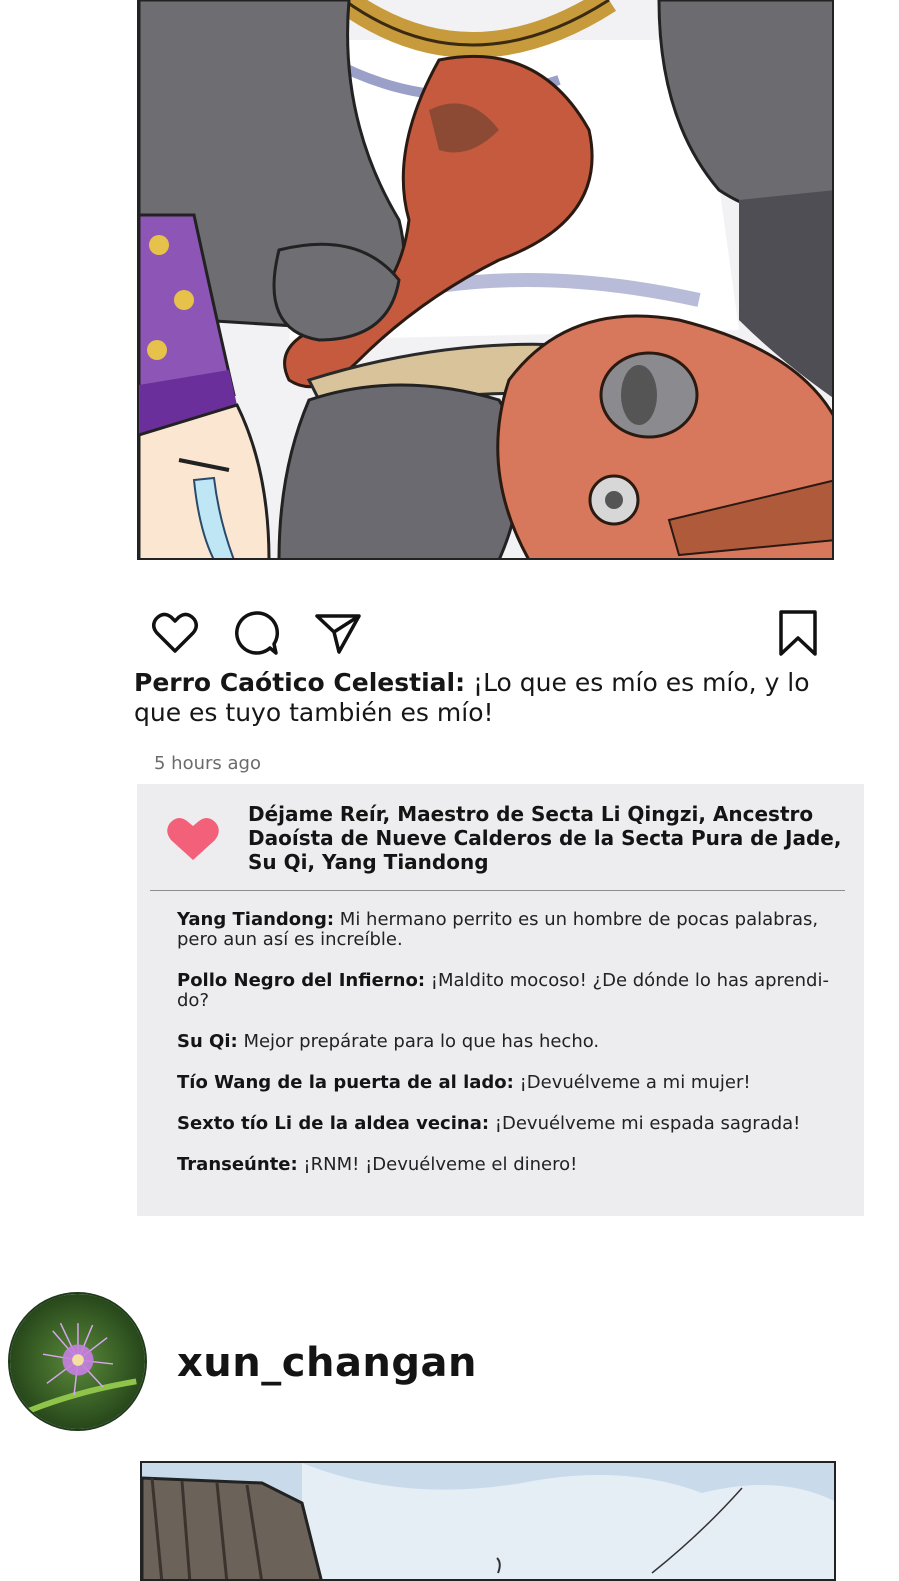 Image resolution: width=899 pixels, height=1581 pixels. I want to click on next-post-image, so click(488, 1521).